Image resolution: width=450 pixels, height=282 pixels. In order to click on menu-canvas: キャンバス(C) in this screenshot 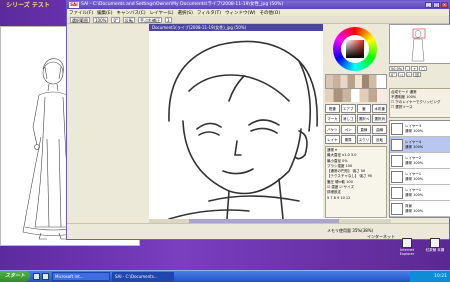, I will do `click(130, 13)`.